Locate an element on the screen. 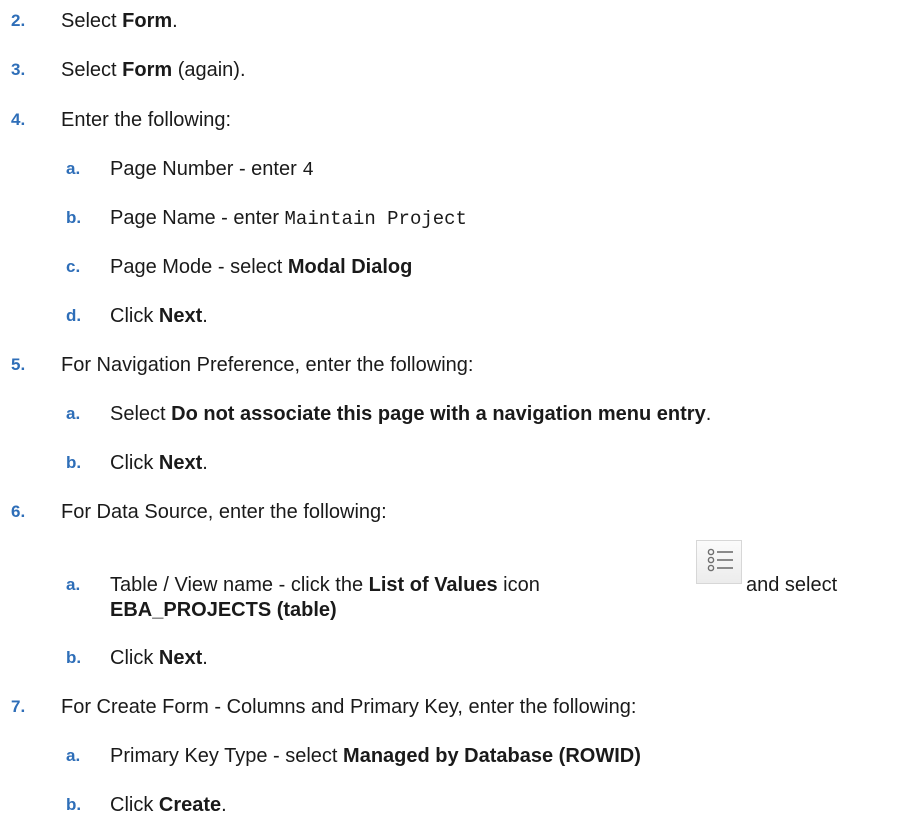 The image size is (911, 821). substep-text: Page Mode - select Modal Dialog is located at coordinates (261, 267).